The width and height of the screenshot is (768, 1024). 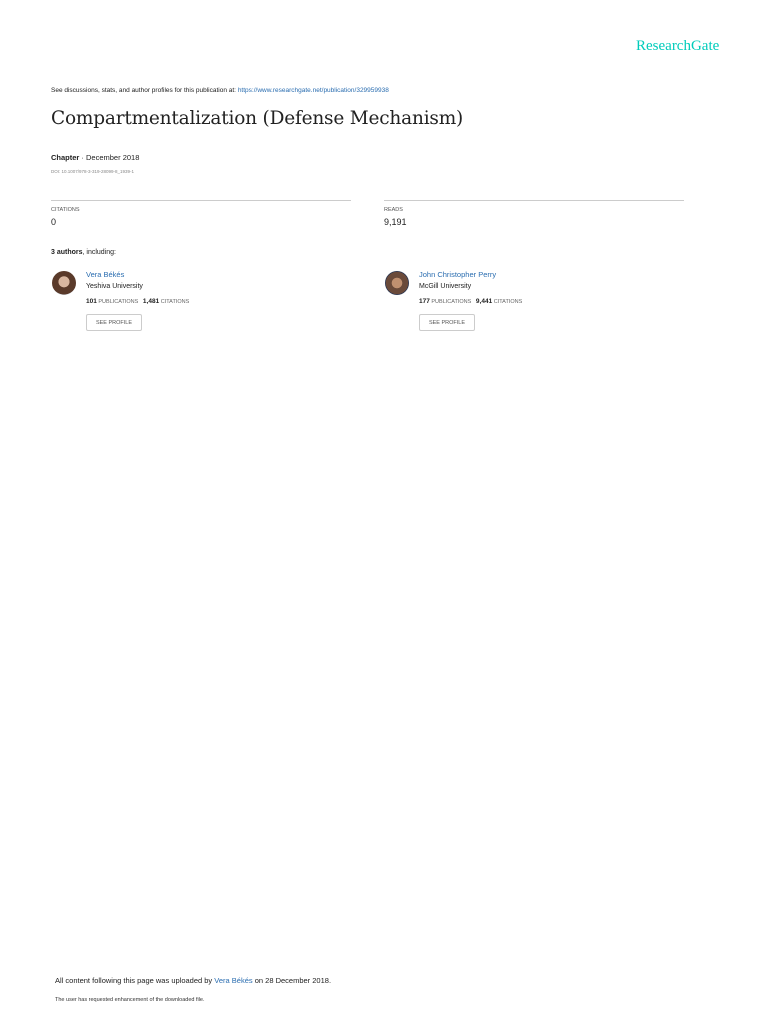 What do you see at coordinates (457, 274) in the screenshot?
I see `author-name: John Christopher Perry` at bounding box center [457, 274].